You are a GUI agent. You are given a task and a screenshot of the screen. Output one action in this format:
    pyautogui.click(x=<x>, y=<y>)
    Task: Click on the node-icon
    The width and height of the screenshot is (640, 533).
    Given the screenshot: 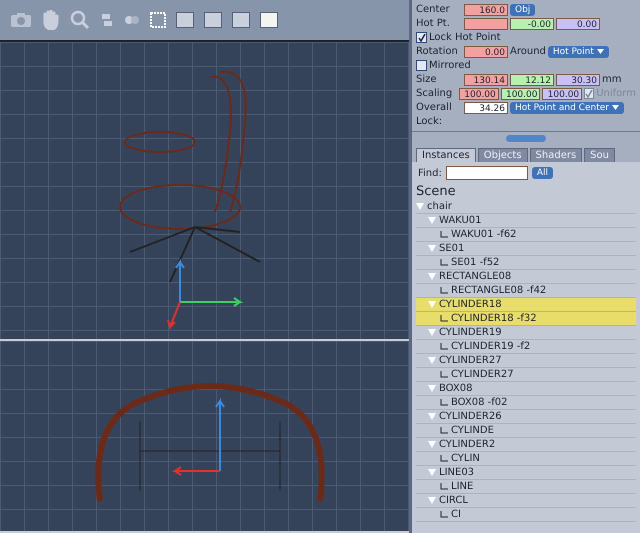 What is the action you would take?
    pyautogui.click(x=107, y=19)
    